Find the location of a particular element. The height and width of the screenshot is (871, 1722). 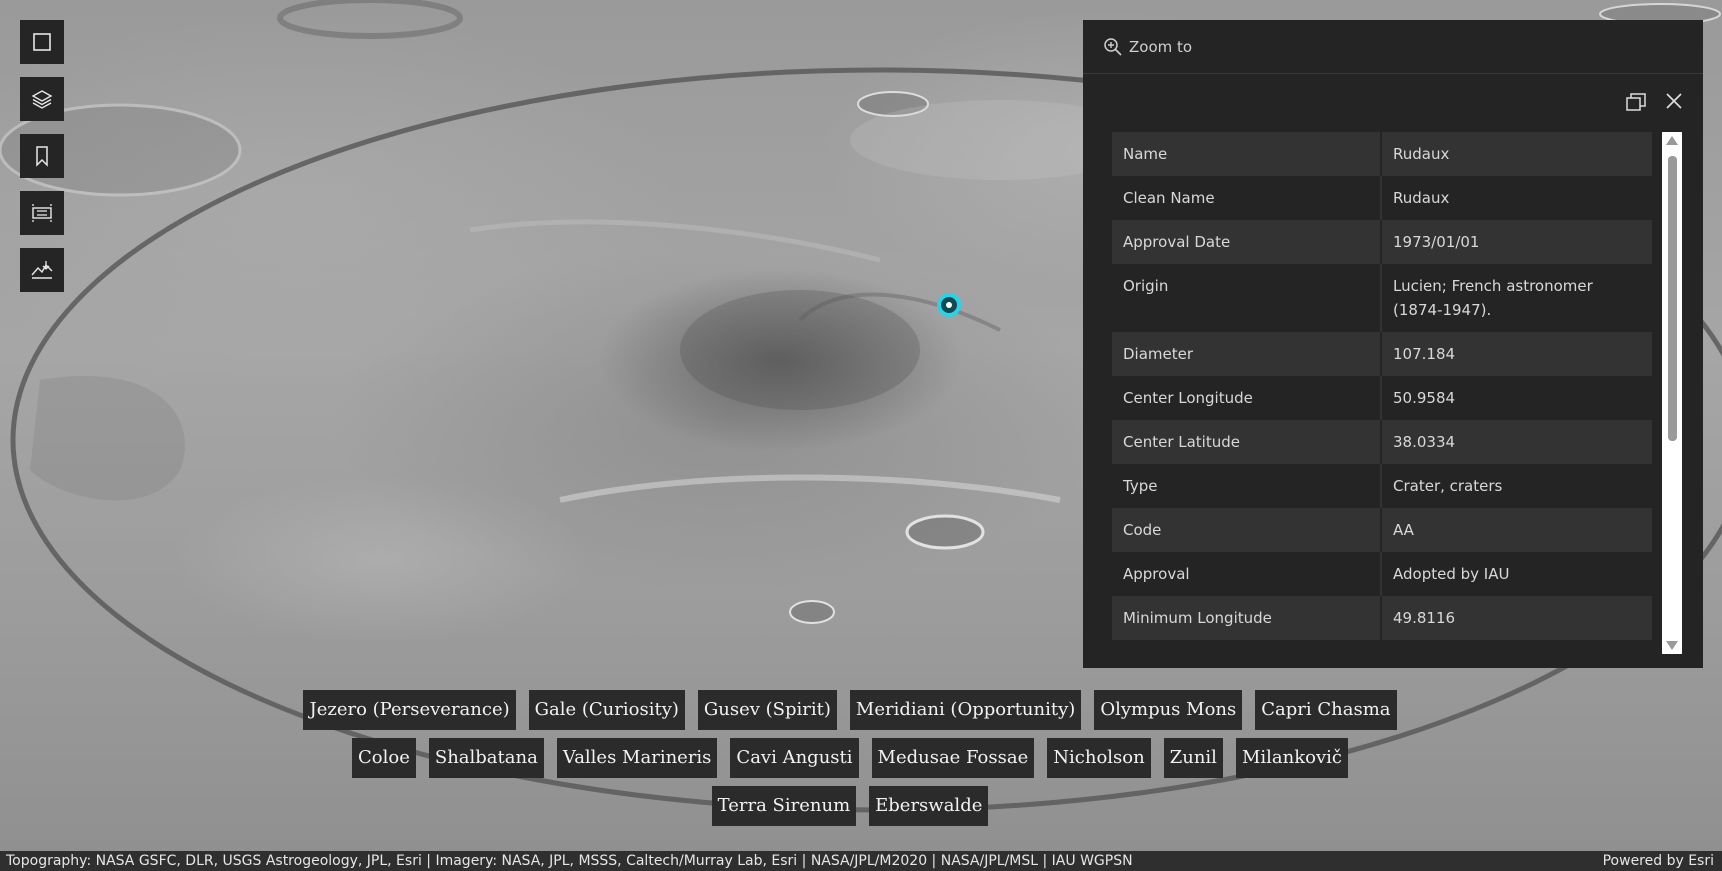

attribute-value: 38.0334 is located at coordinates (1424, 442).